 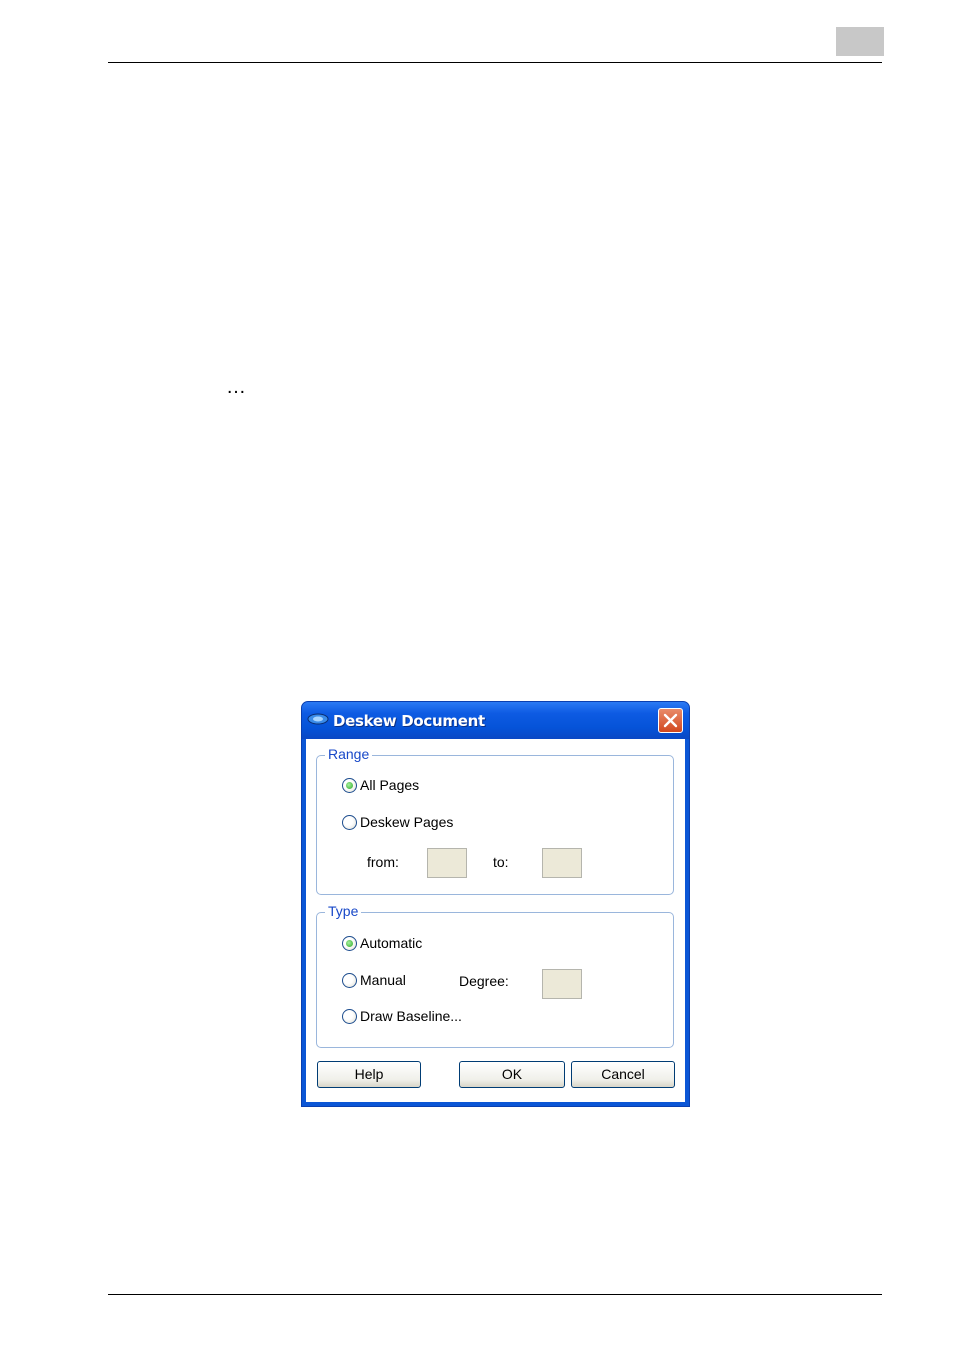 I want to click on from-label: from:, so click(x=383, y=862).